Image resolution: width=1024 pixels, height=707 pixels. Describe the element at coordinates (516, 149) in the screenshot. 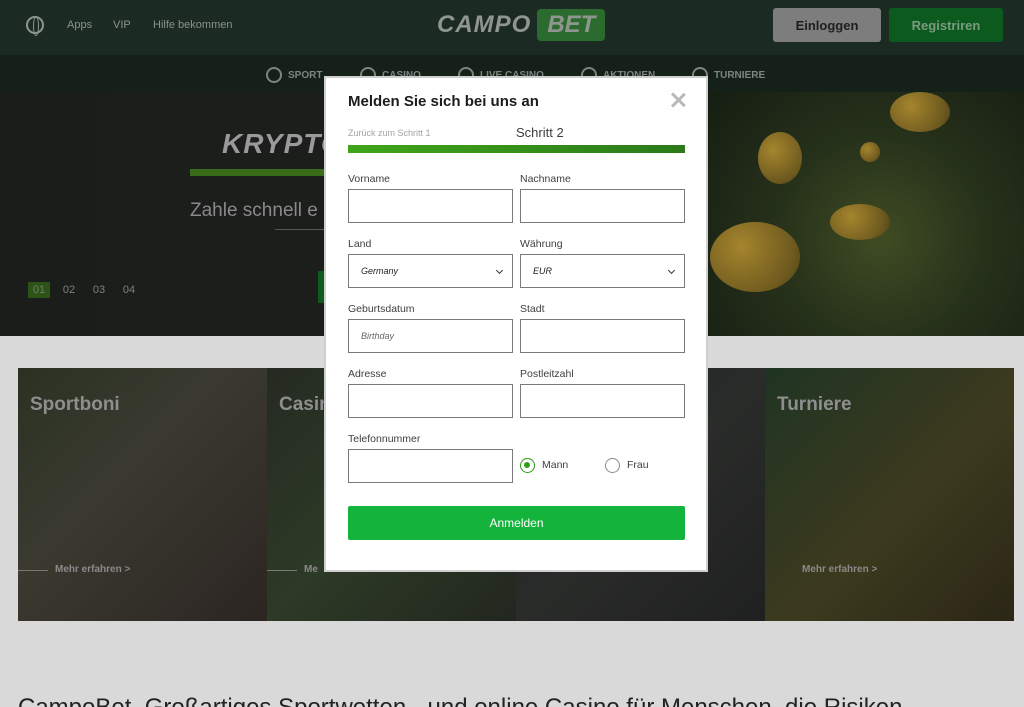

I see `step-progress-bar` at that location.